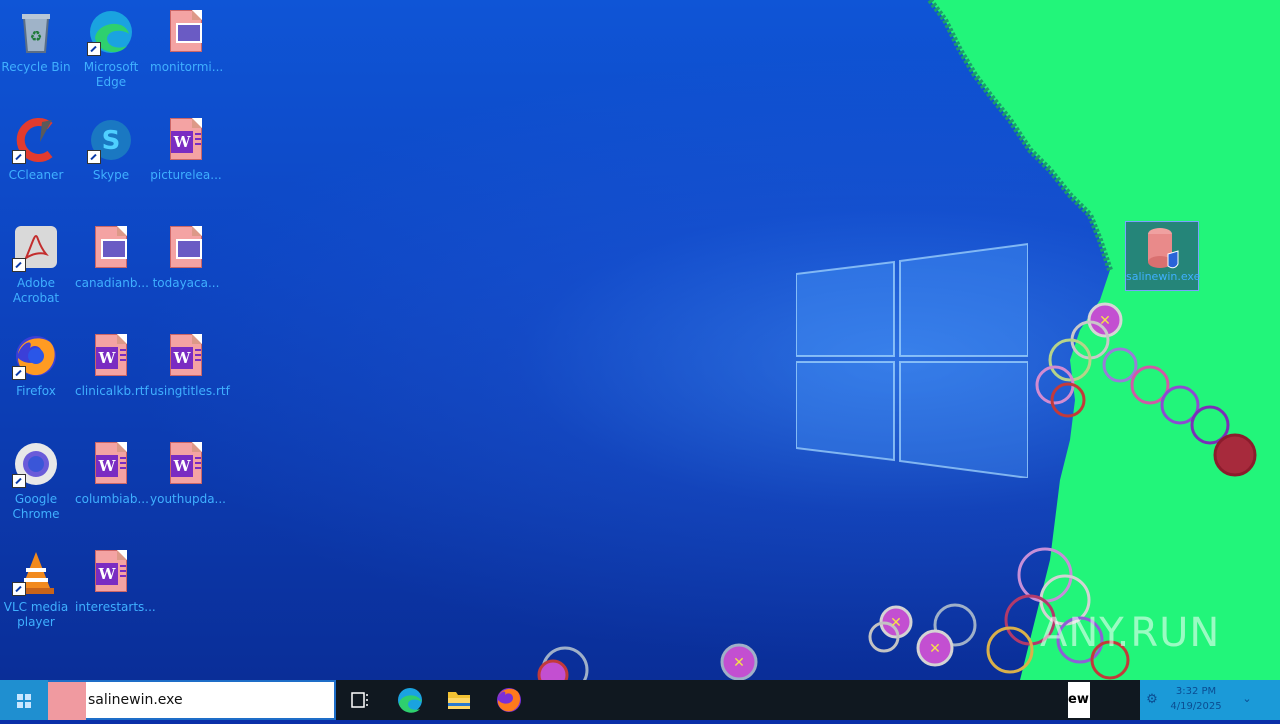 The height and width of the screenshot is (724, 1280). Describe the element at coordinates (192, 700) in the screenshot. I see `taskbar-search-box: salinewin.exe` at that location.